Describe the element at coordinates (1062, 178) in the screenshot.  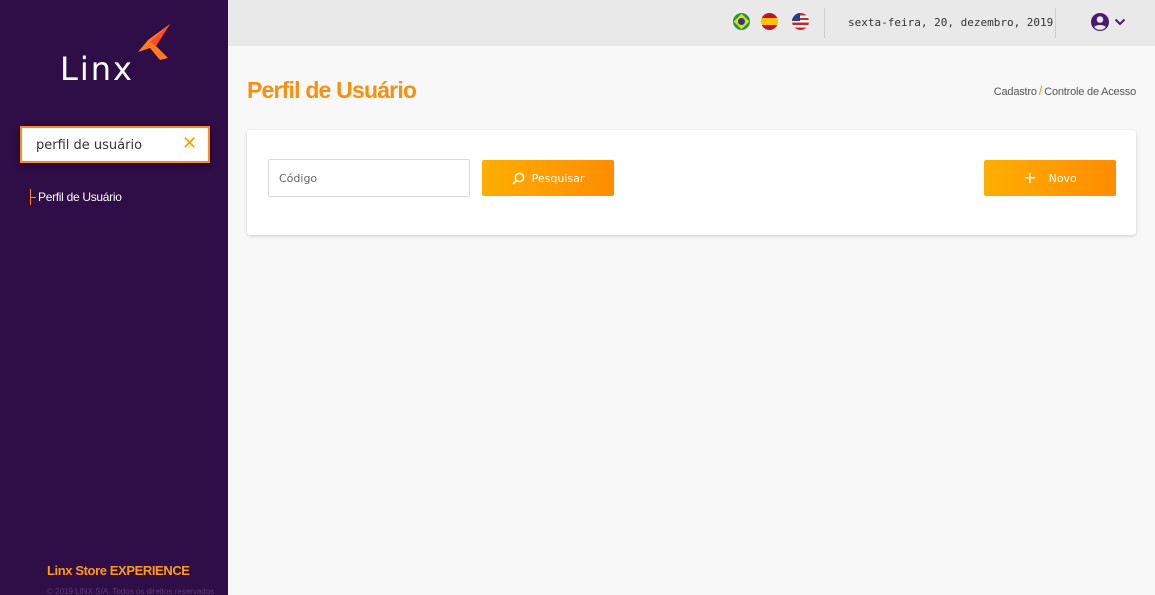
I see `new-button-label: Novo` at that location.